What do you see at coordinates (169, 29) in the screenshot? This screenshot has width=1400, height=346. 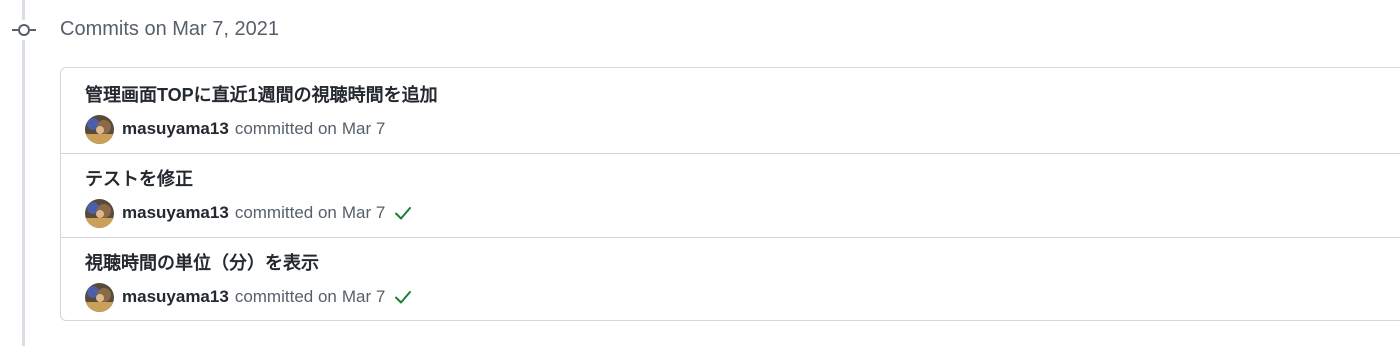 I see `commit-group-title: Commits on Mar 7, 2021` at bounding box center [169, 29].